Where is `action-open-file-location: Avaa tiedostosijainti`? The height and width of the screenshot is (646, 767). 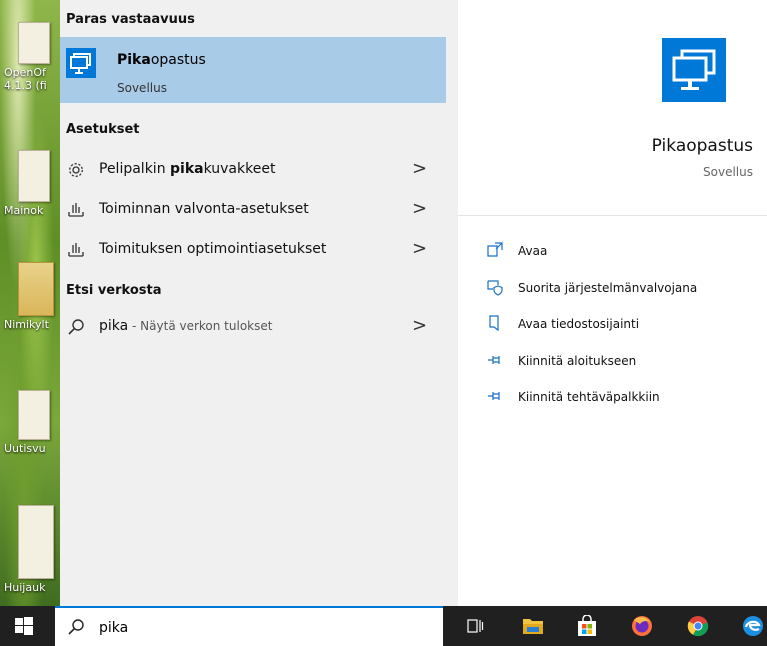 action-open-file-location: Avaa tiedostosijainti is located at coordinates (621, 326).